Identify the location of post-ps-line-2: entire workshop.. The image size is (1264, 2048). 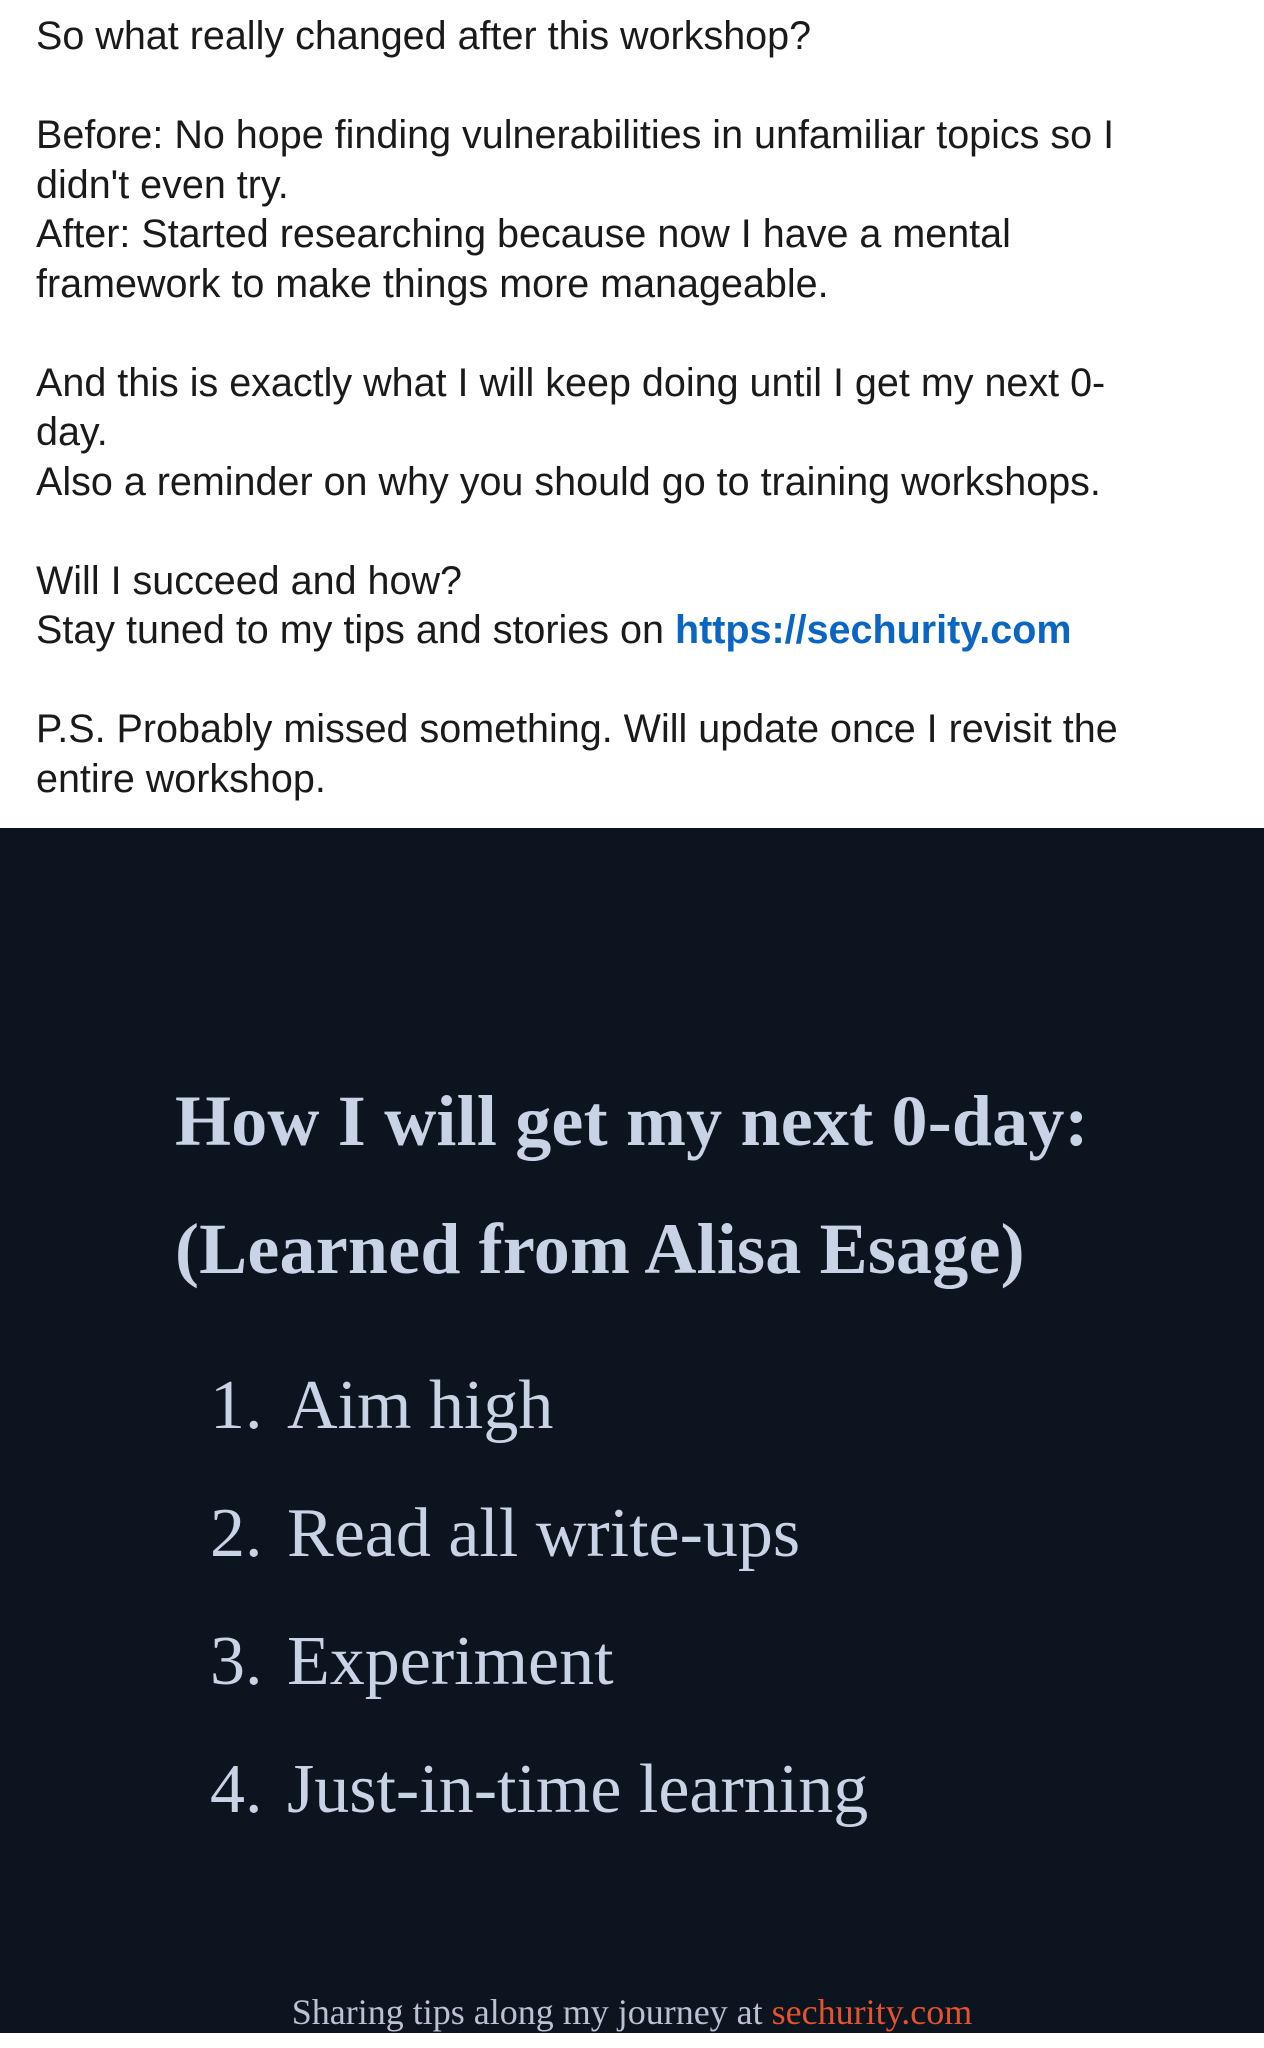
(181, 778).